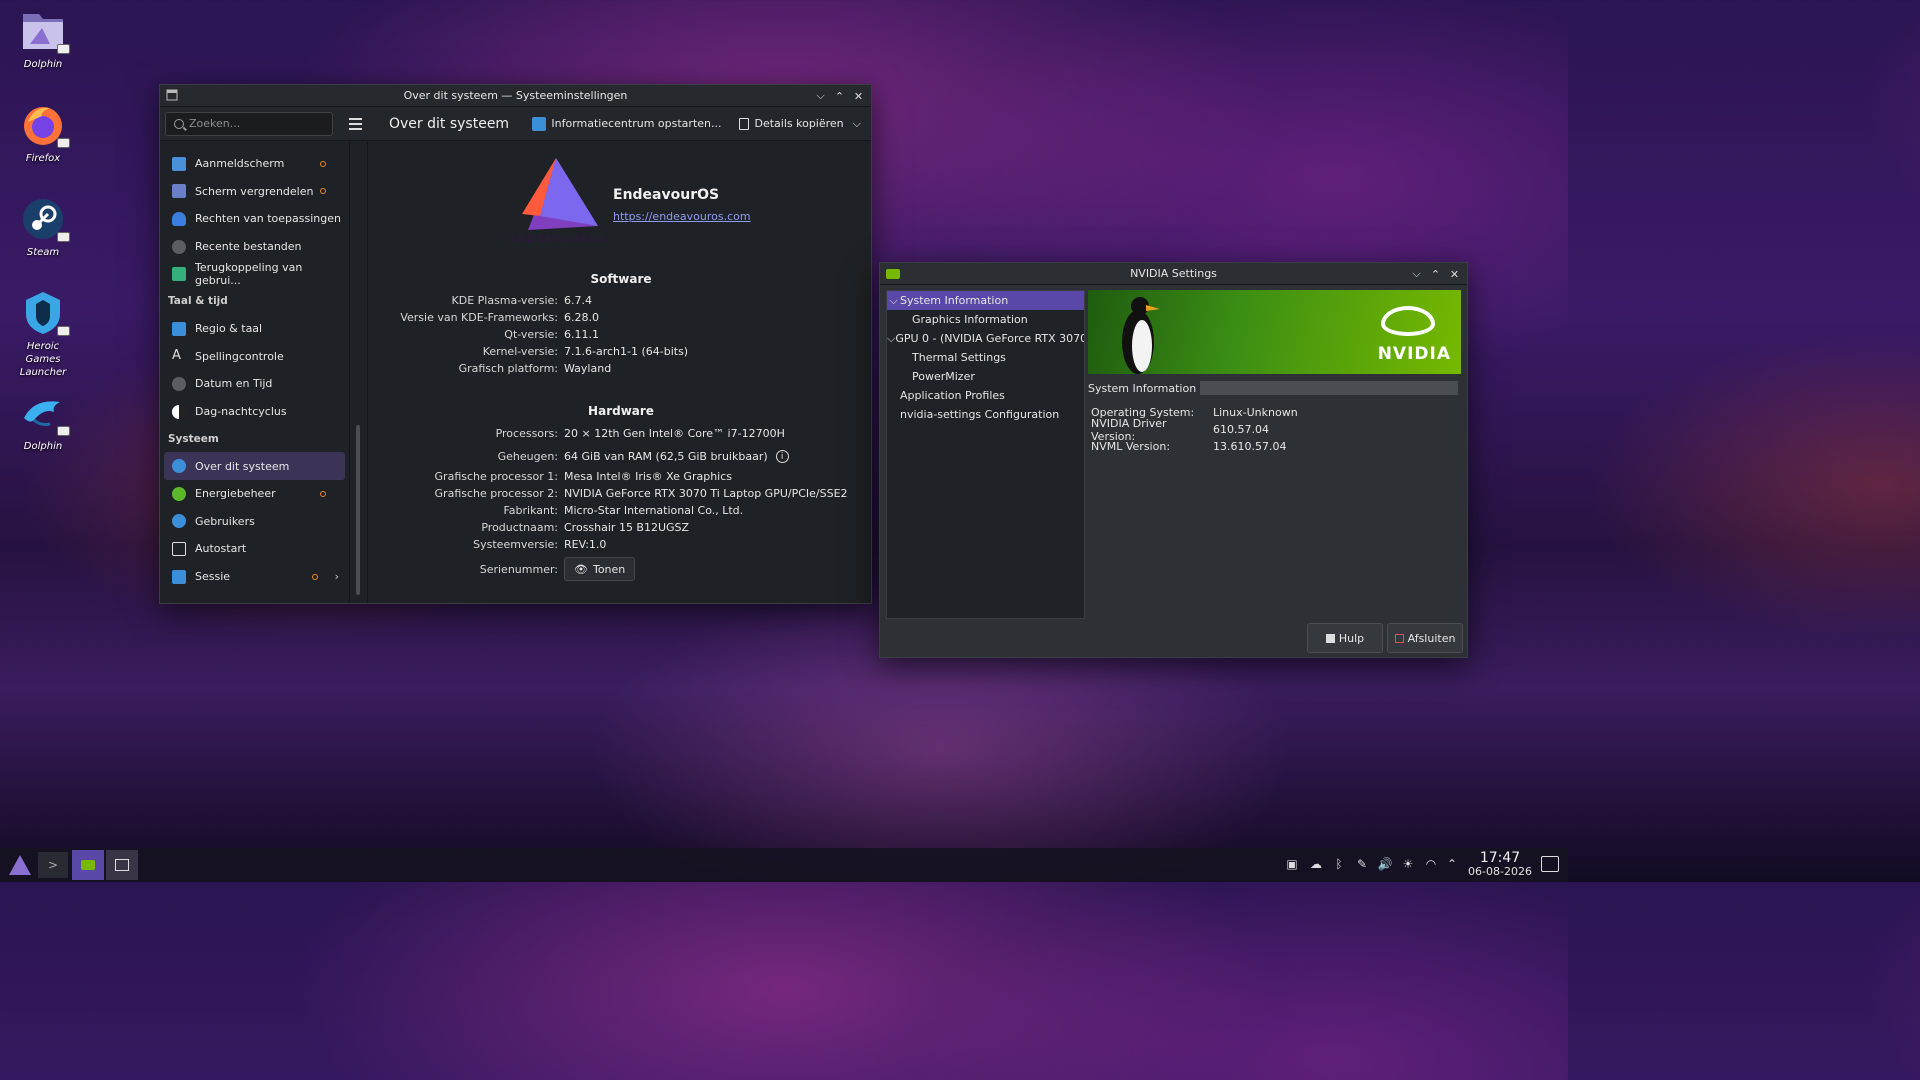 This screenshot has height=1080, width=1920. I want to click on copy-details-label: Details kopiëren, so click(799, 123).